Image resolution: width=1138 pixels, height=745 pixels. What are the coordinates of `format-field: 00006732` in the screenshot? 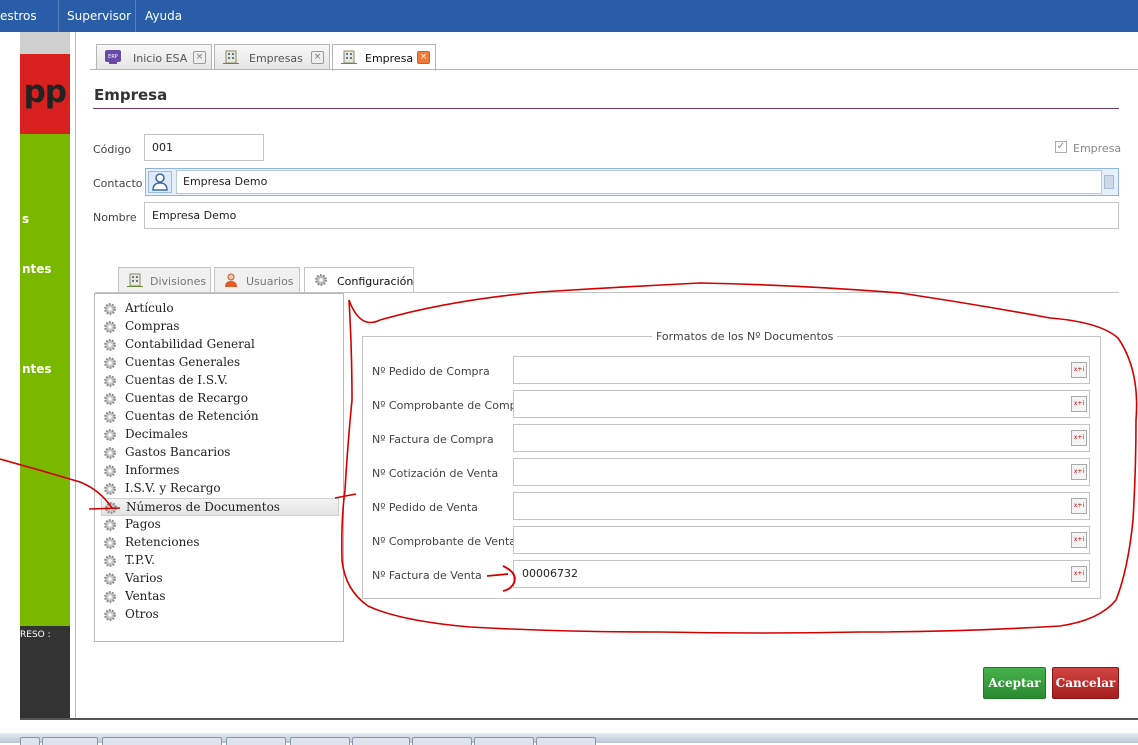 It's located at (801, 574).